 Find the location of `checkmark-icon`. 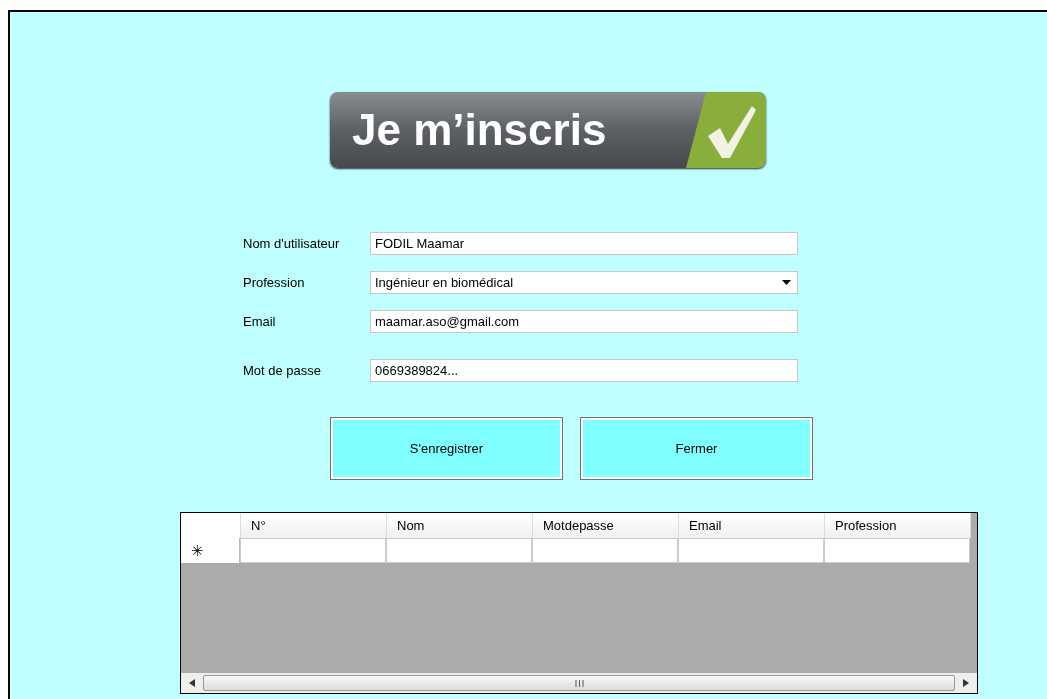

checkmark-icon is located at coordinates (726, 130).